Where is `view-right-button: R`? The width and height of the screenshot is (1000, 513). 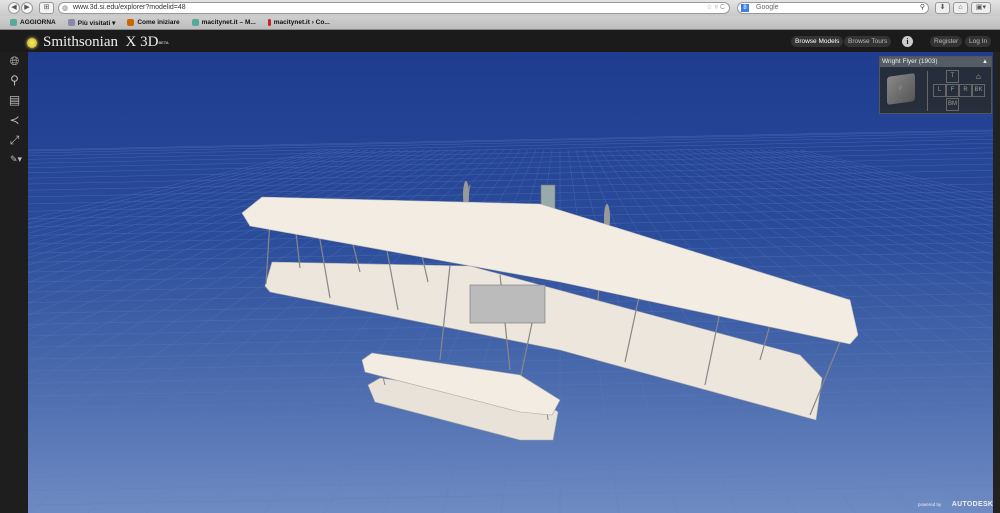
view-right-button: R is located at coordinates (965, 90).